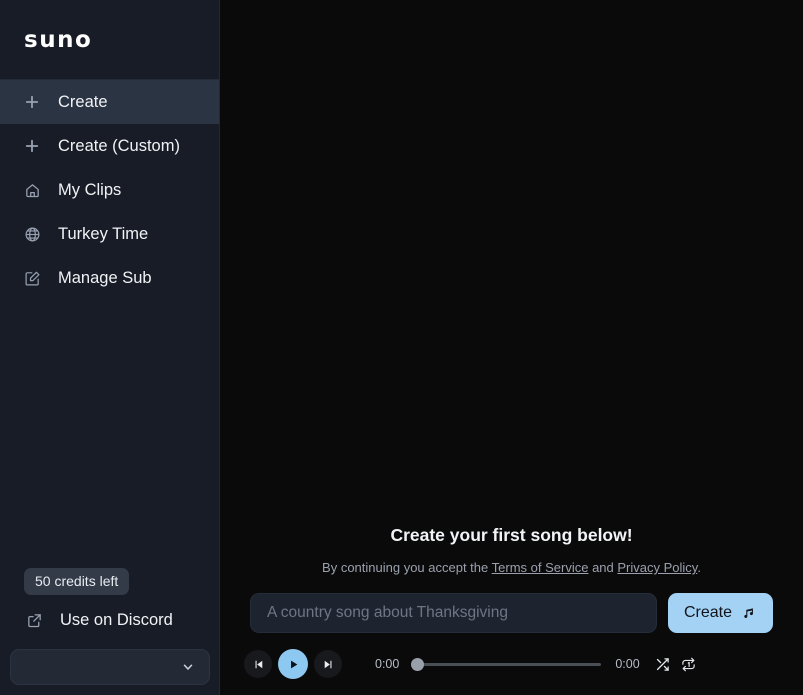  What do you see at coordinates (657, 567) in the screenshot?
I see `privacy-policy-link: Privacy Policy` at bounding box center [657, 567].